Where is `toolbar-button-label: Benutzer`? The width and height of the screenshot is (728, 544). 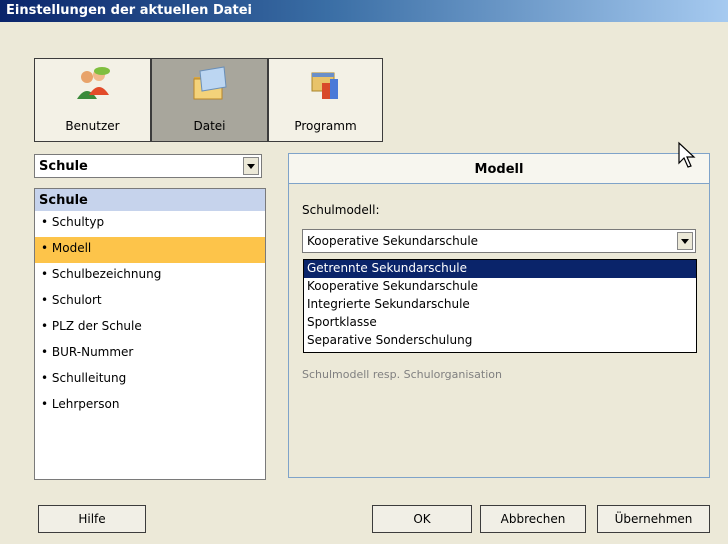
toolbar-button-label: Benutzer is located at coordinates (92, 126).